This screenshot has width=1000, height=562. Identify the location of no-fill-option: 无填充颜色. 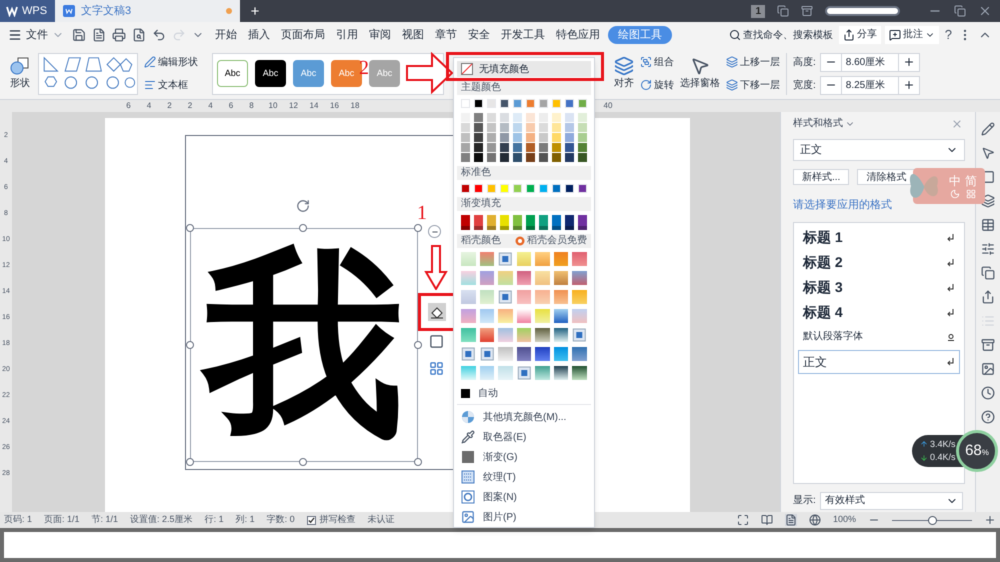
(524, 69).